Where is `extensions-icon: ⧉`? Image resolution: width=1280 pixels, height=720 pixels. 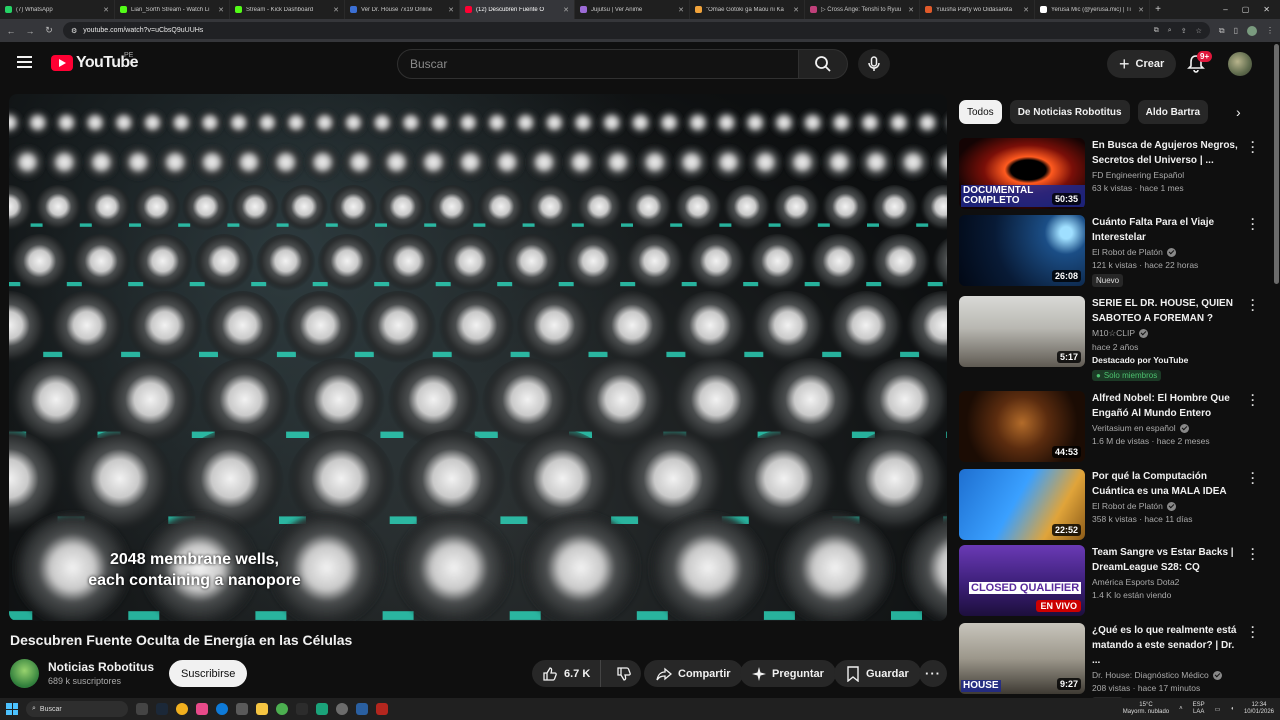 extensions-icon: ⧉ is located at coordinates (1222, 31).